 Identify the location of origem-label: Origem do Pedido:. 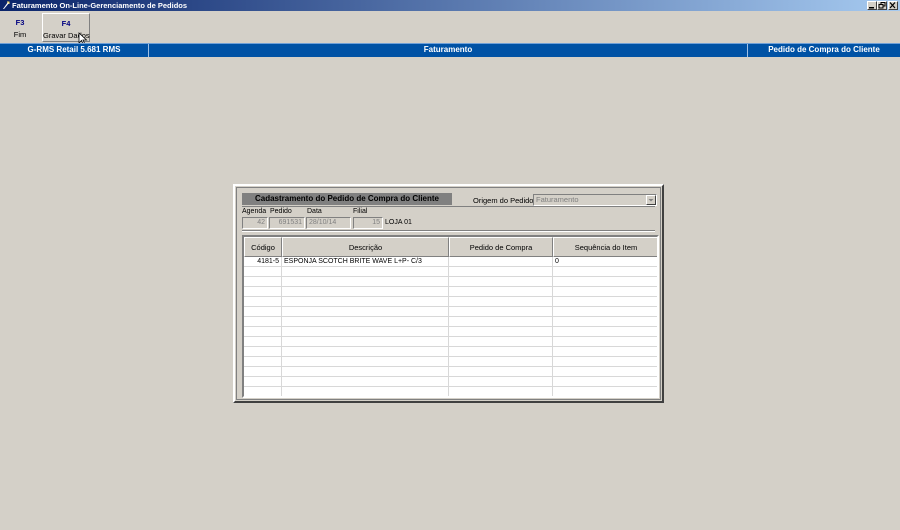
(504, 200).